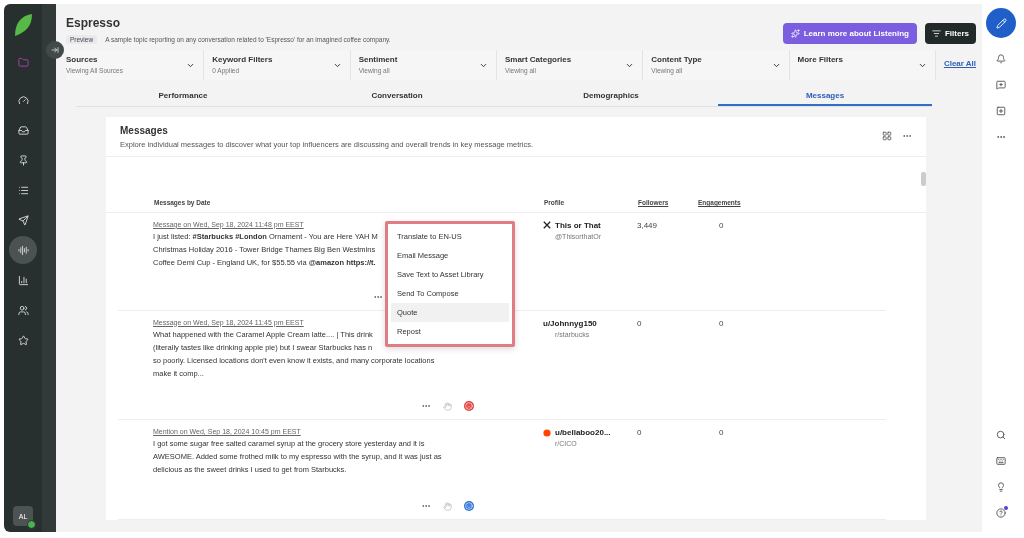 The width and height of the screenshot is (1024, 538). I want to click on learn-more-button: Learn more about Listening, so click(849, 33).